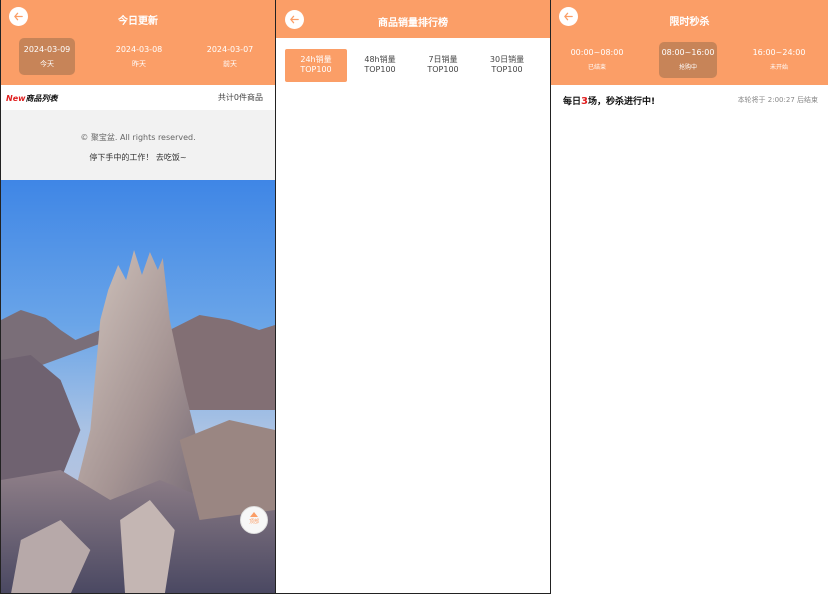  What do you see at coordinates (16, 98) in the screenshot?
I see `new-badge: New` at bounding box center [16, 98].